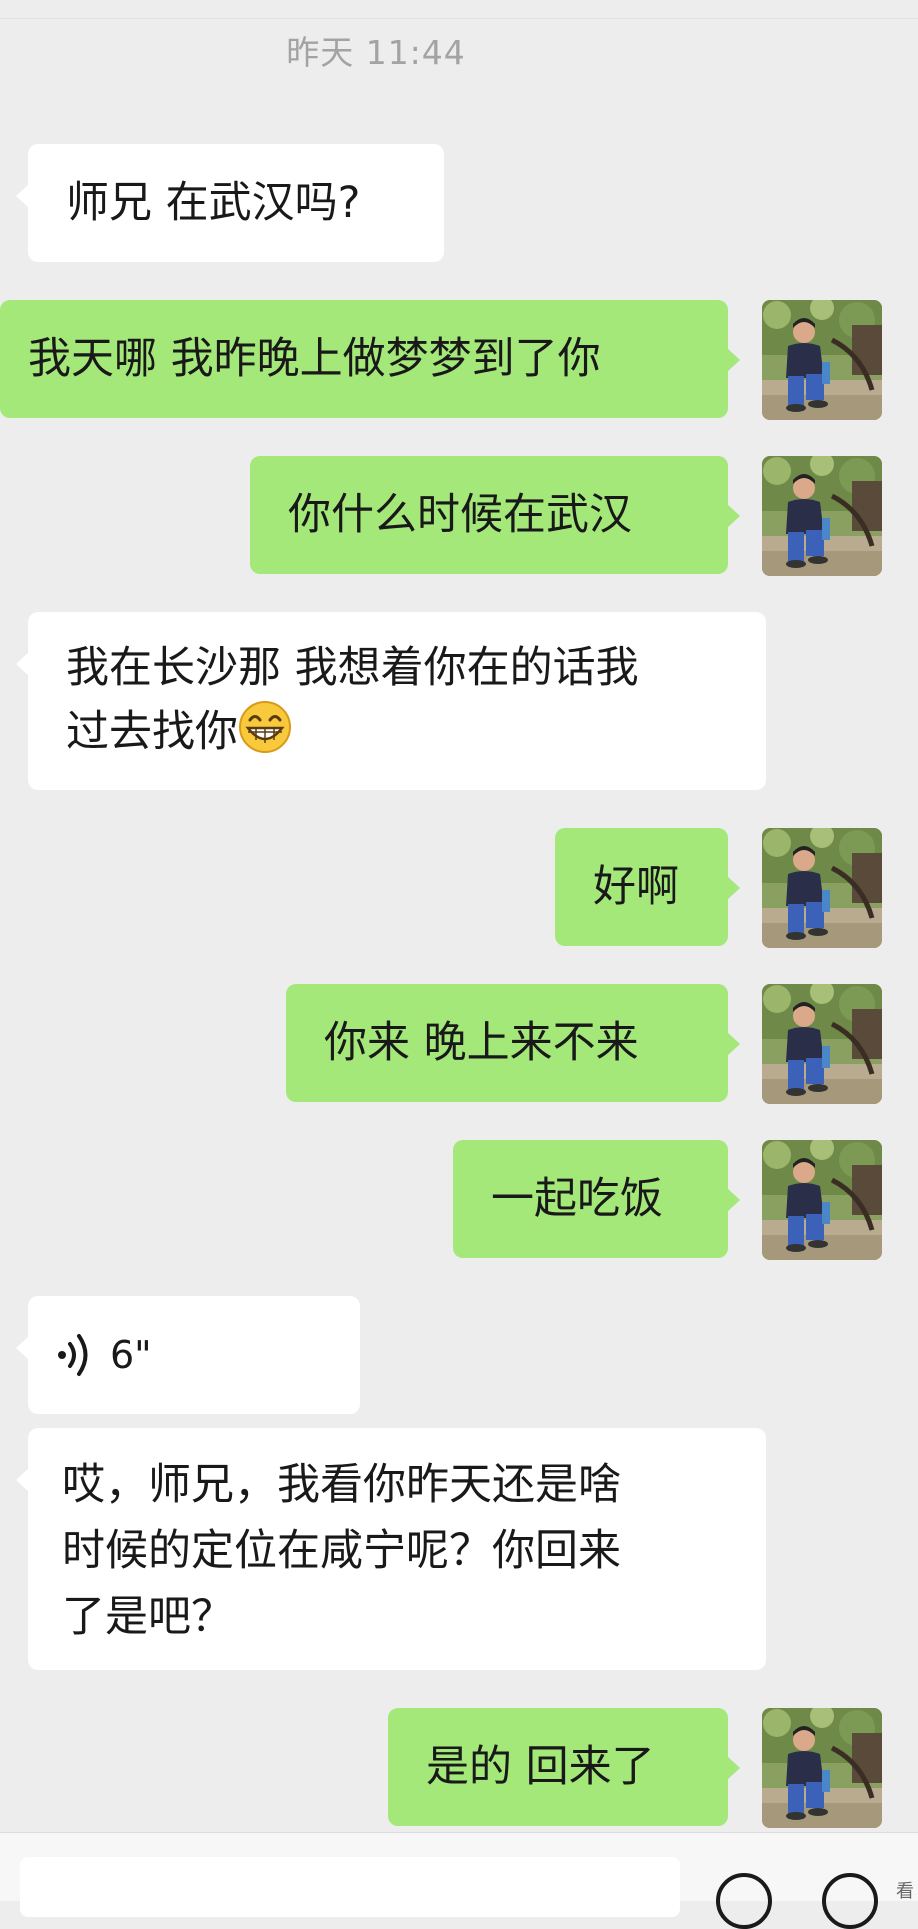 This screenshot has height=1929, width=918. I want to click on outgoing-message-bubble: 你什么时候在武汉, so click(495, 515).